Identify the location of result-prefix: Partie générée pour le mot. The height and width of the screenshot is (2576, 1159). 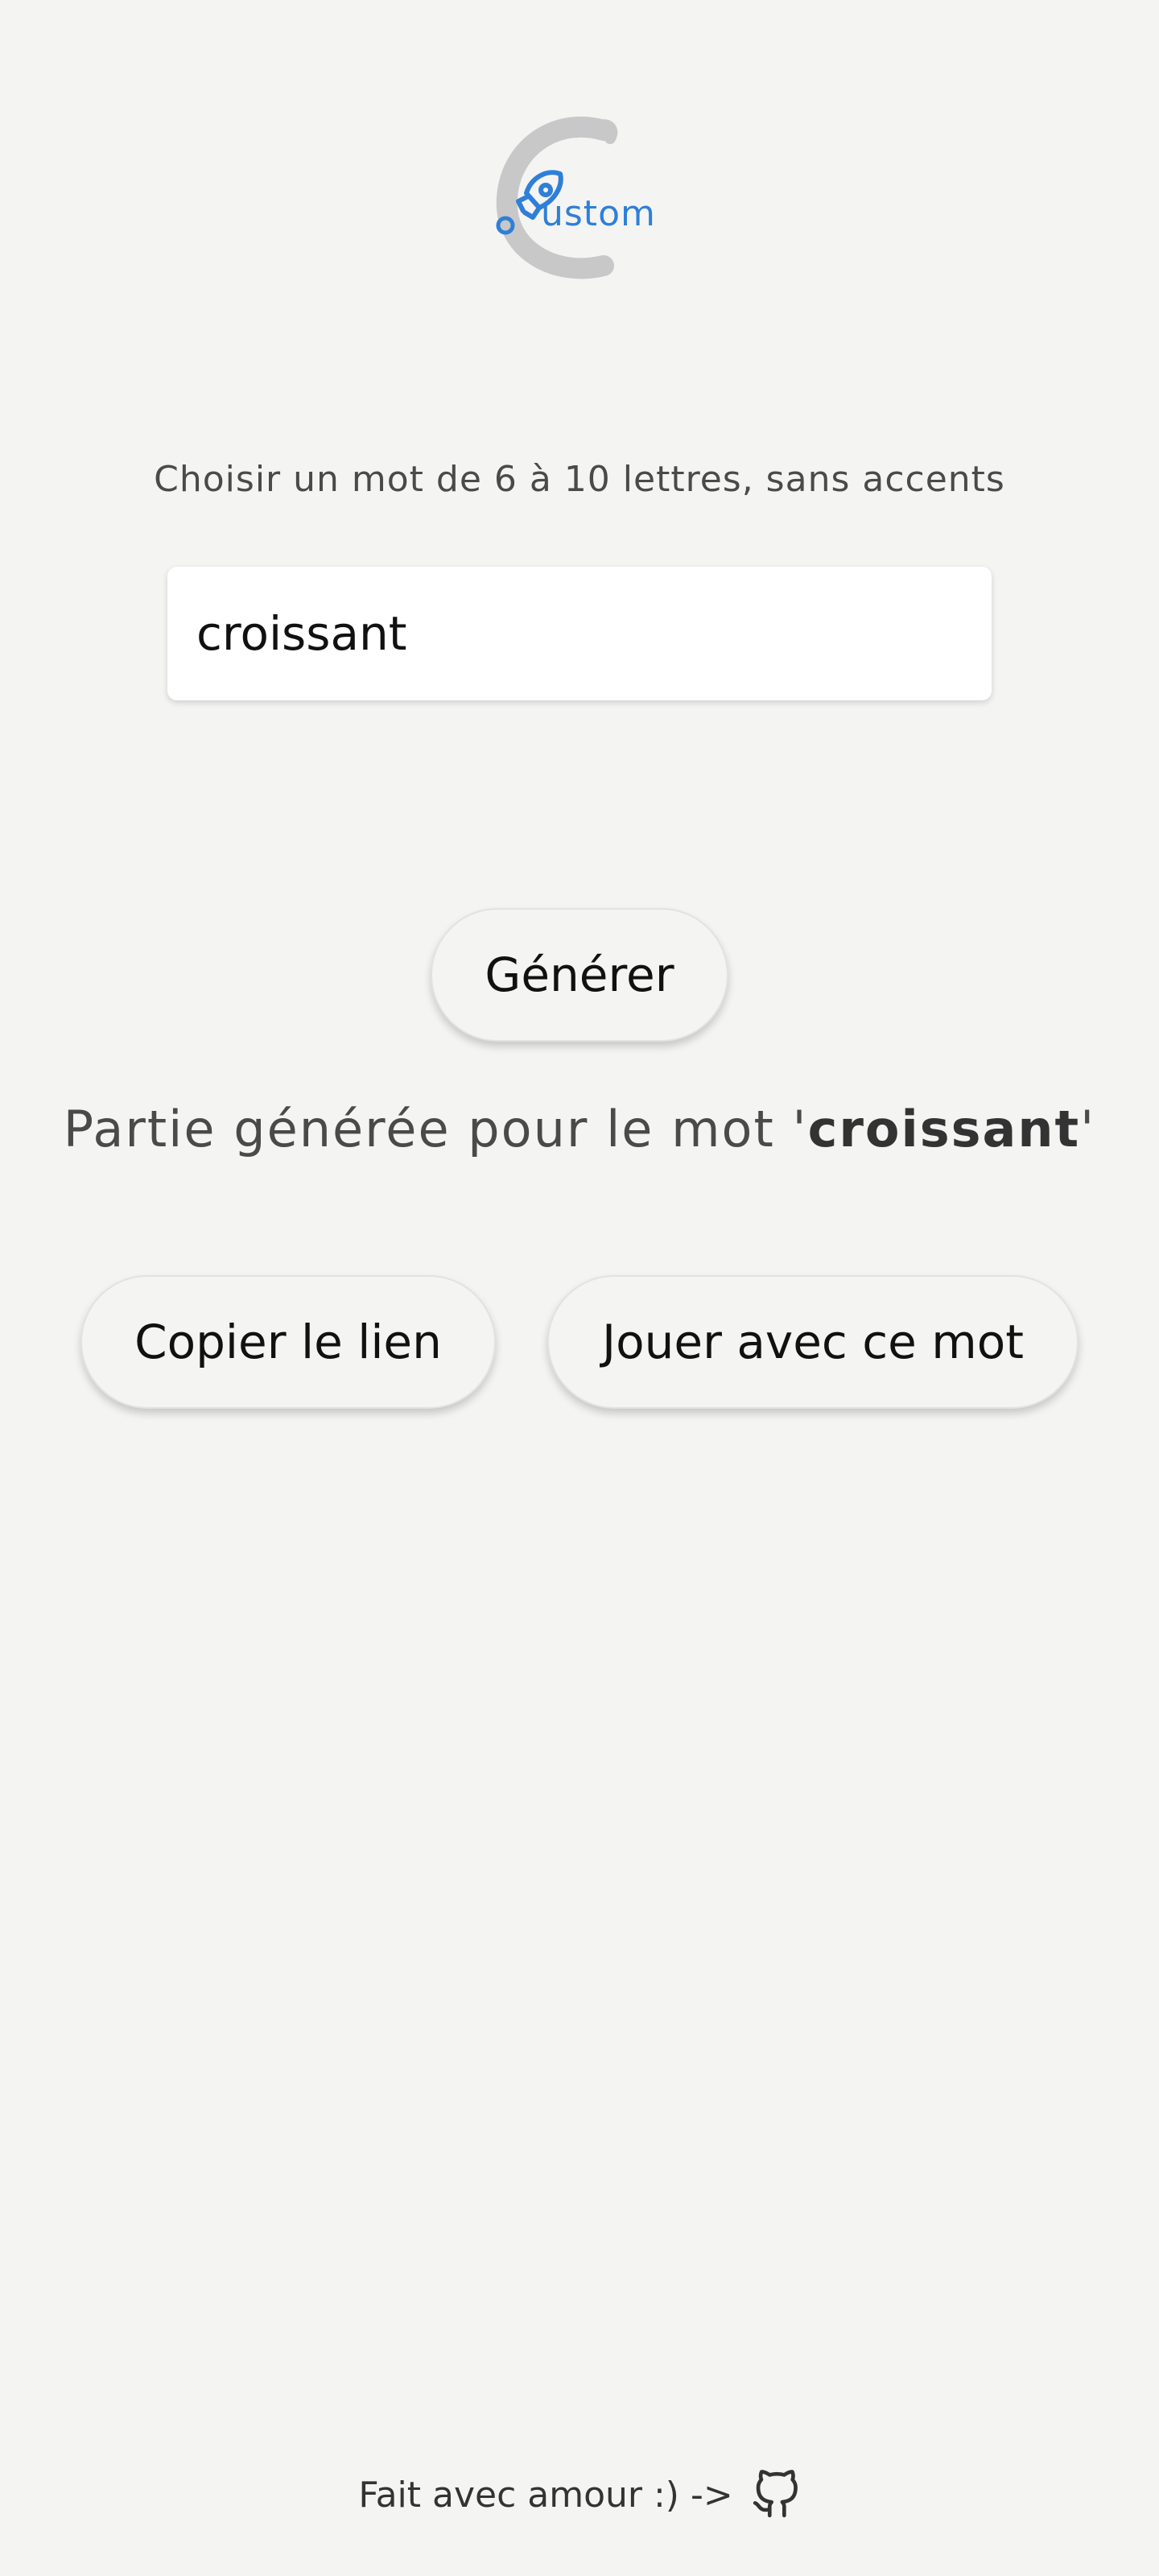
(428, 1129).